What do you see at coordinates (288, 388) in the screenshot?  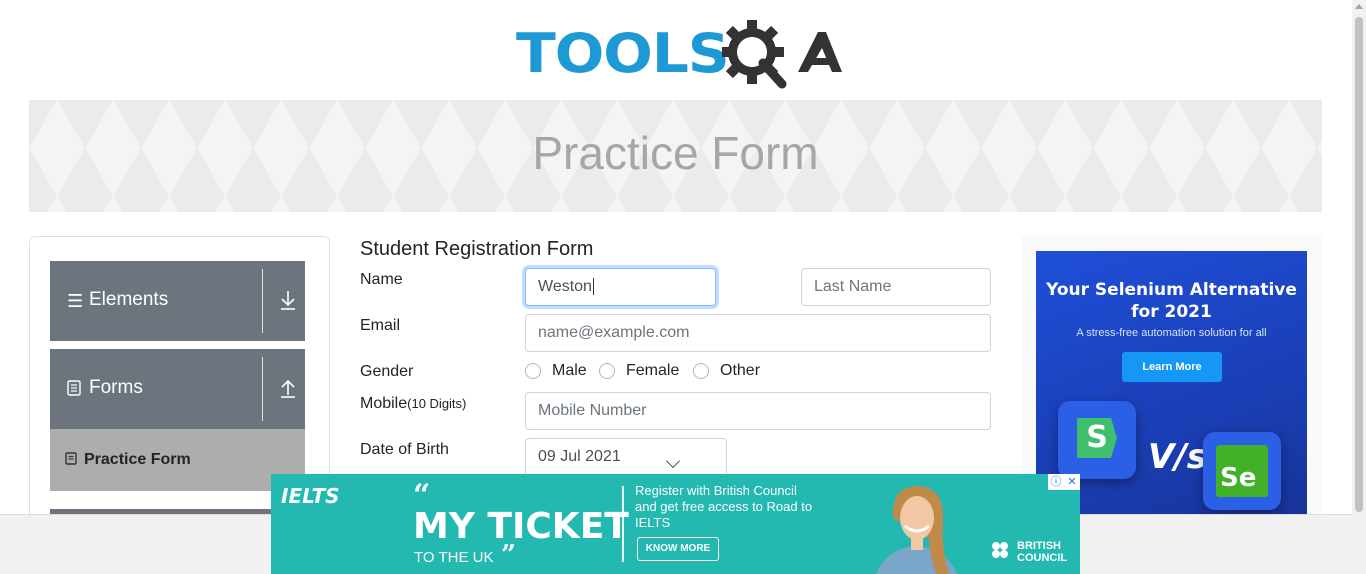 I see `upload-arrow-icon` at bounding box center [288, 388].